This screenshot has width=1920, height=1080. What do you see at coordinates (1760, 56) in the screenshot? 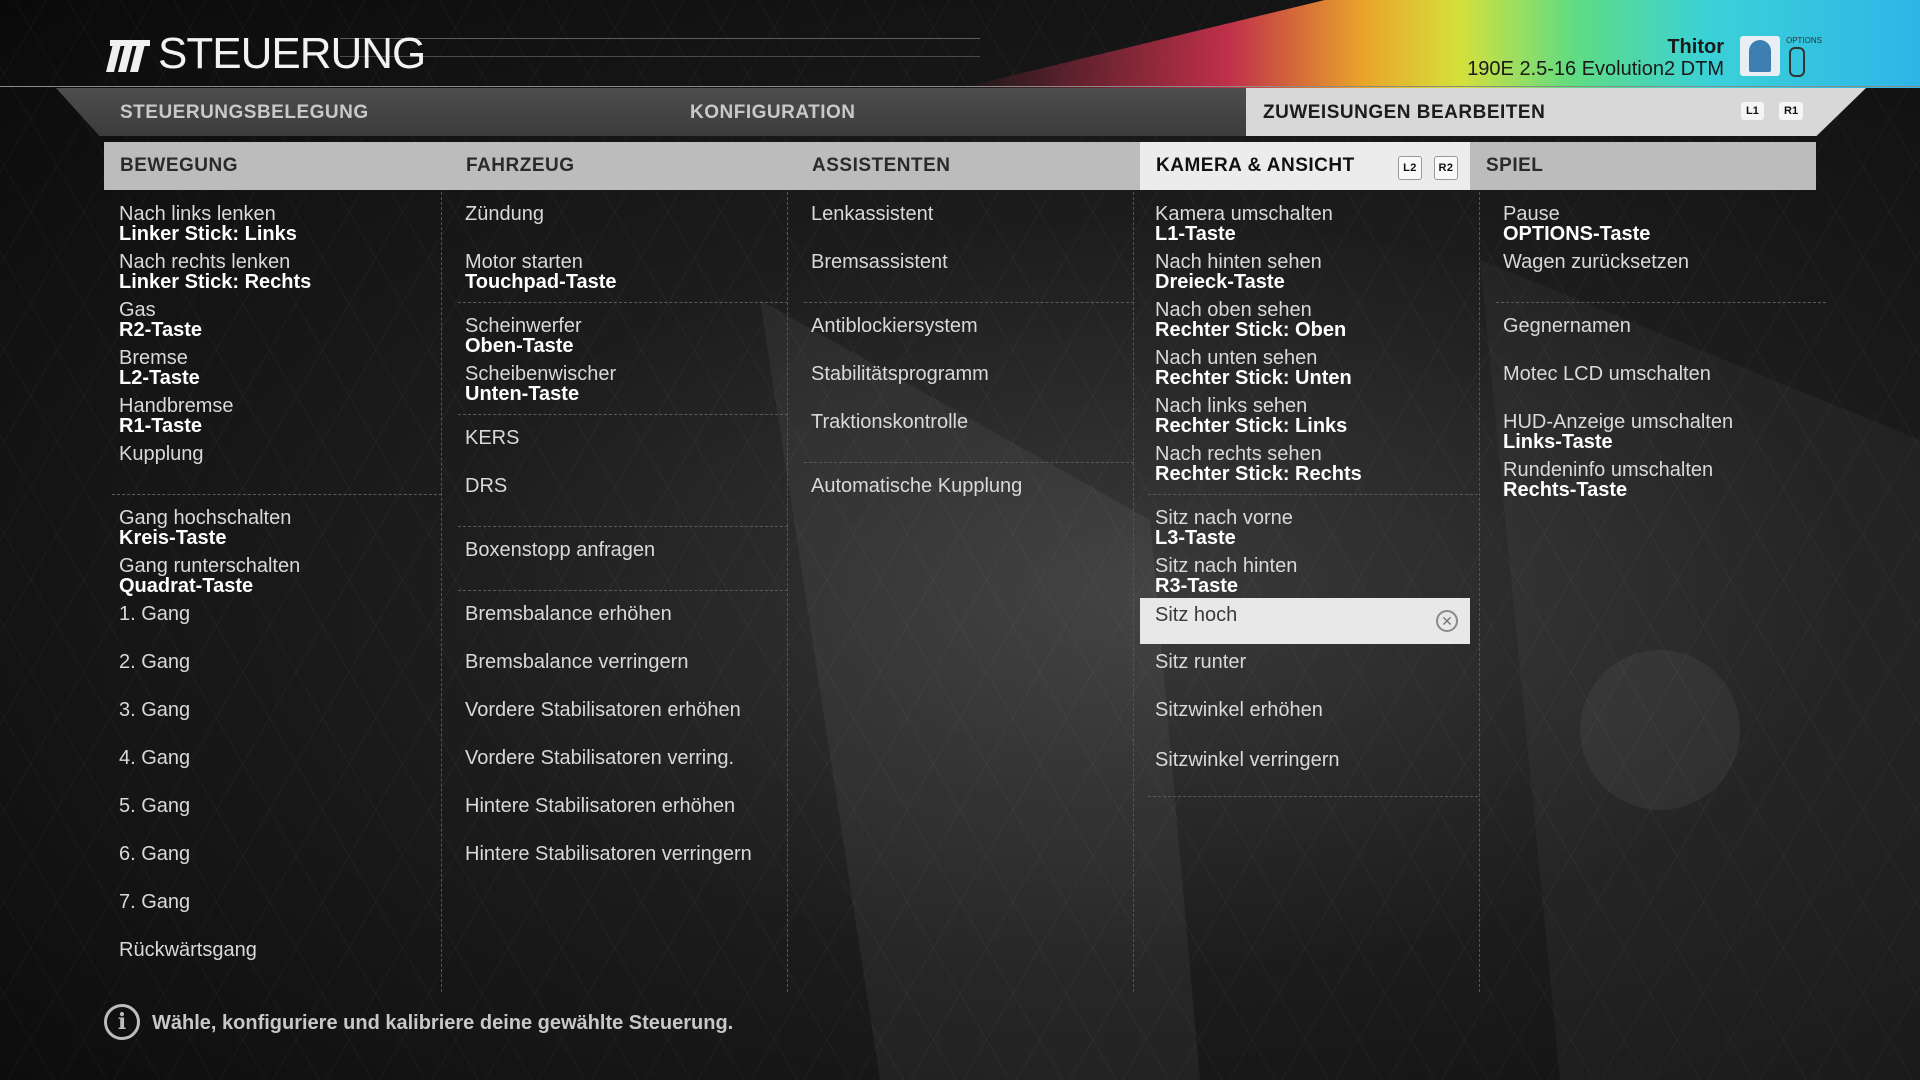
I see `avatar` at bounding box center [1760, 56].